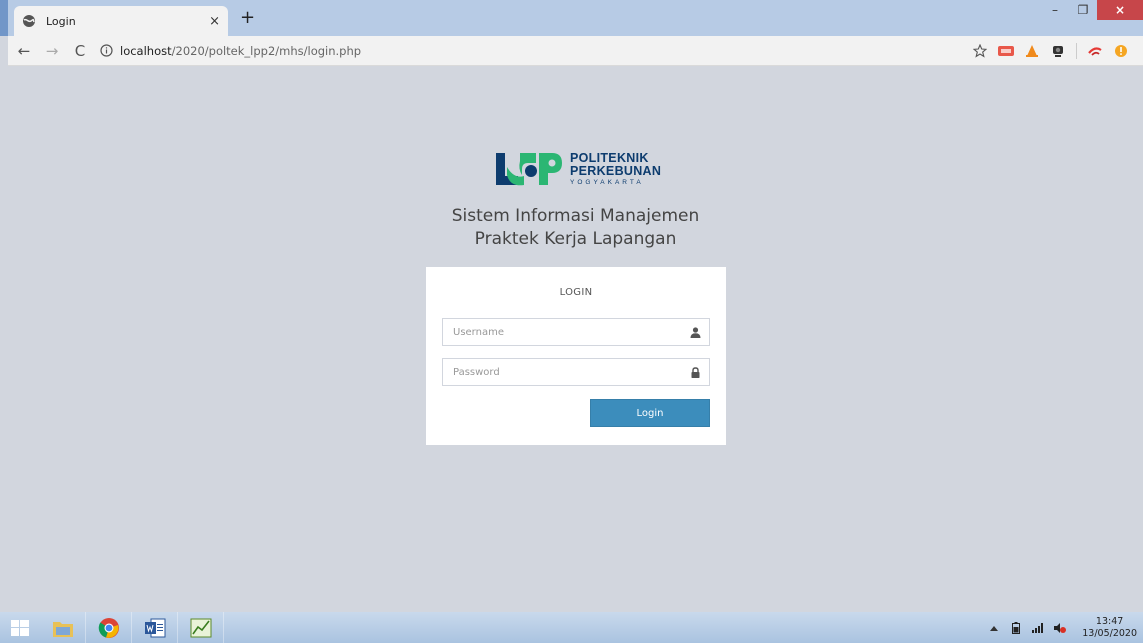 This screenshot has height=643, width=1143. I want to click on idm-extension-icon, so click(1006, 51).